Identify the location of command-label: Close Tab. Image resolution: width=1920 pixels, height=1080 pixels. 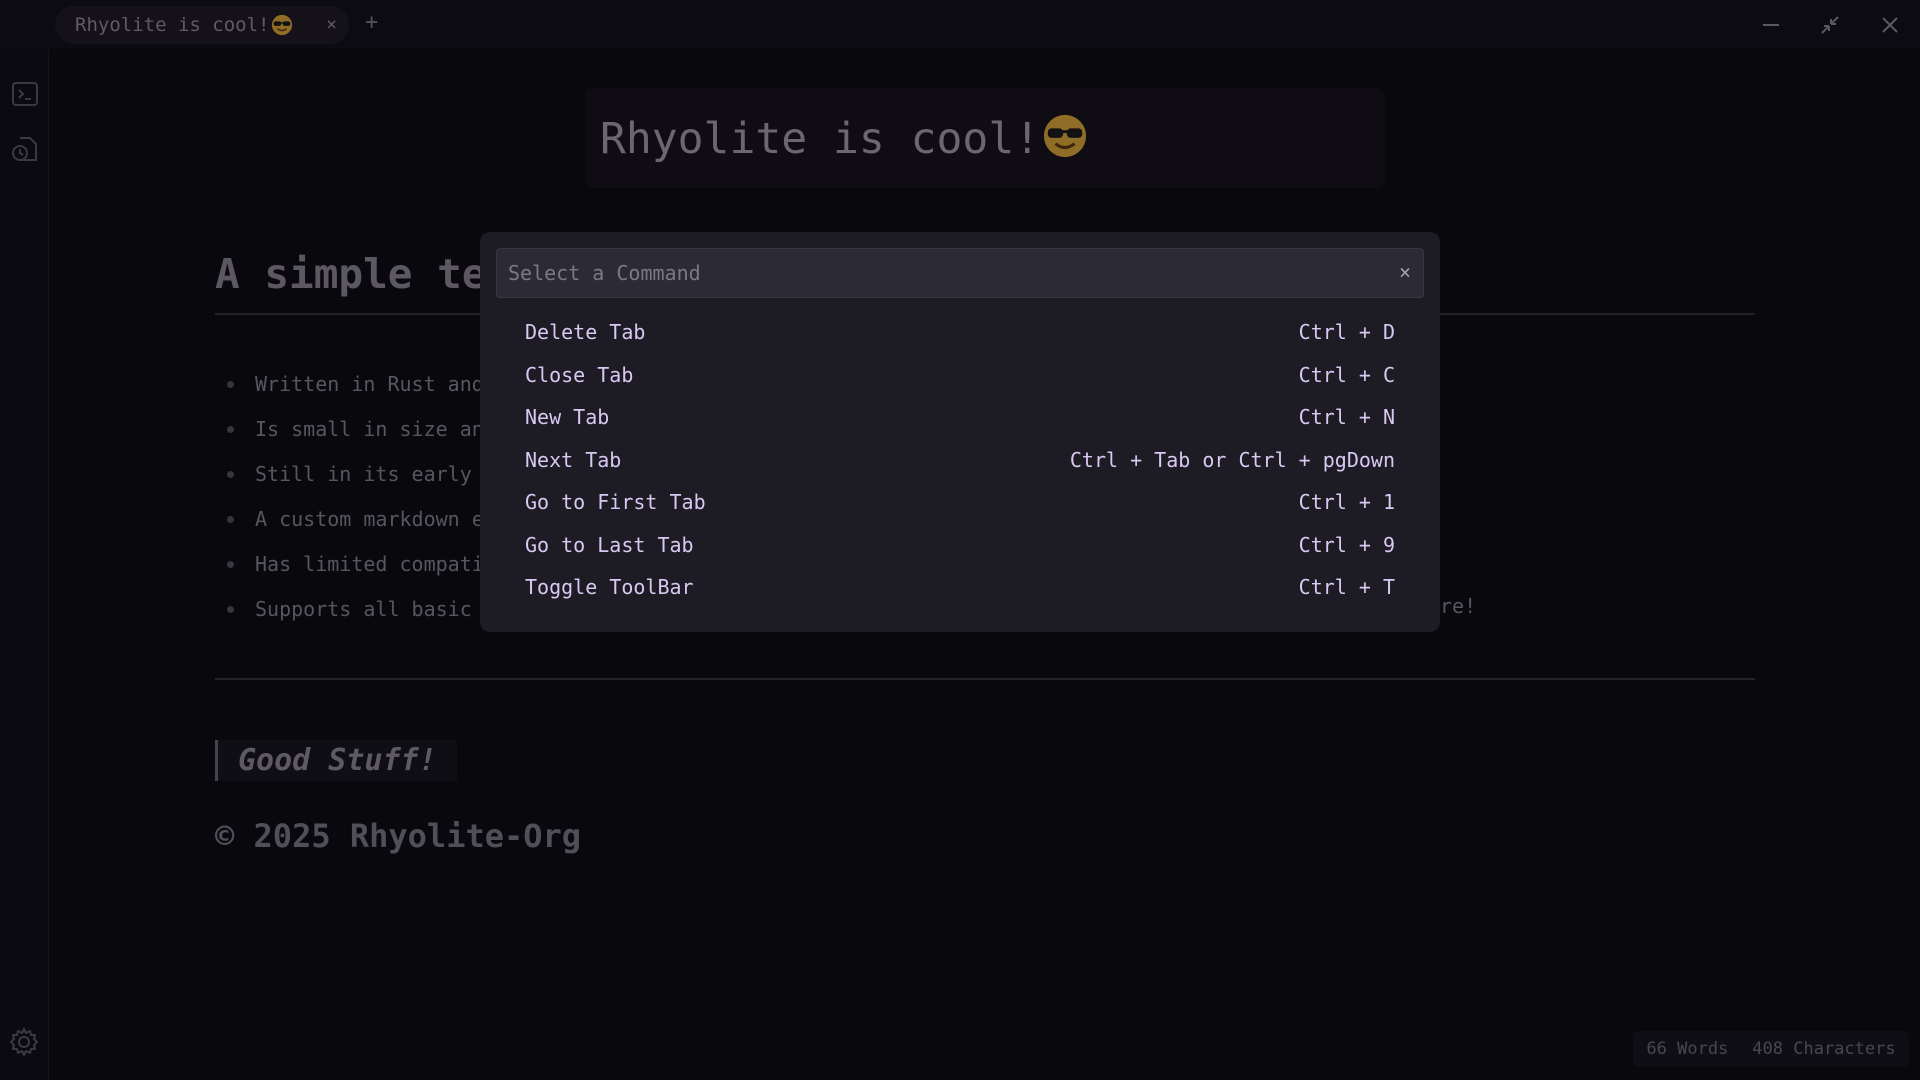
(579, 374).